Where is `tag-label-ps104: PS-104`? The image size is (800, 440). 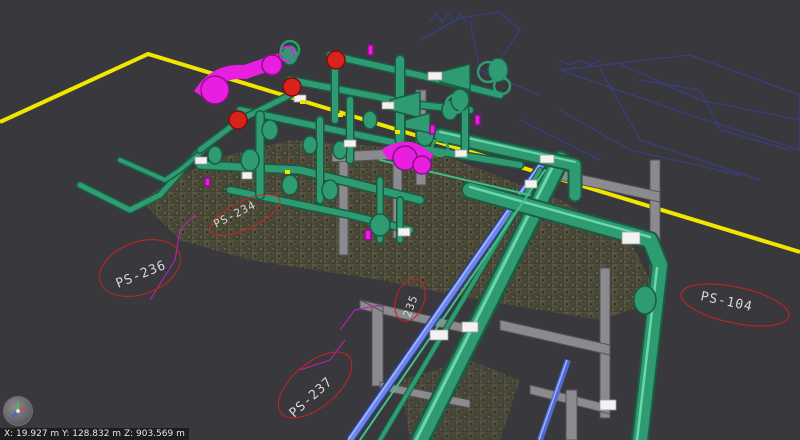 tag-label-ps104: PS-104 is located at coordinates (726, 302).